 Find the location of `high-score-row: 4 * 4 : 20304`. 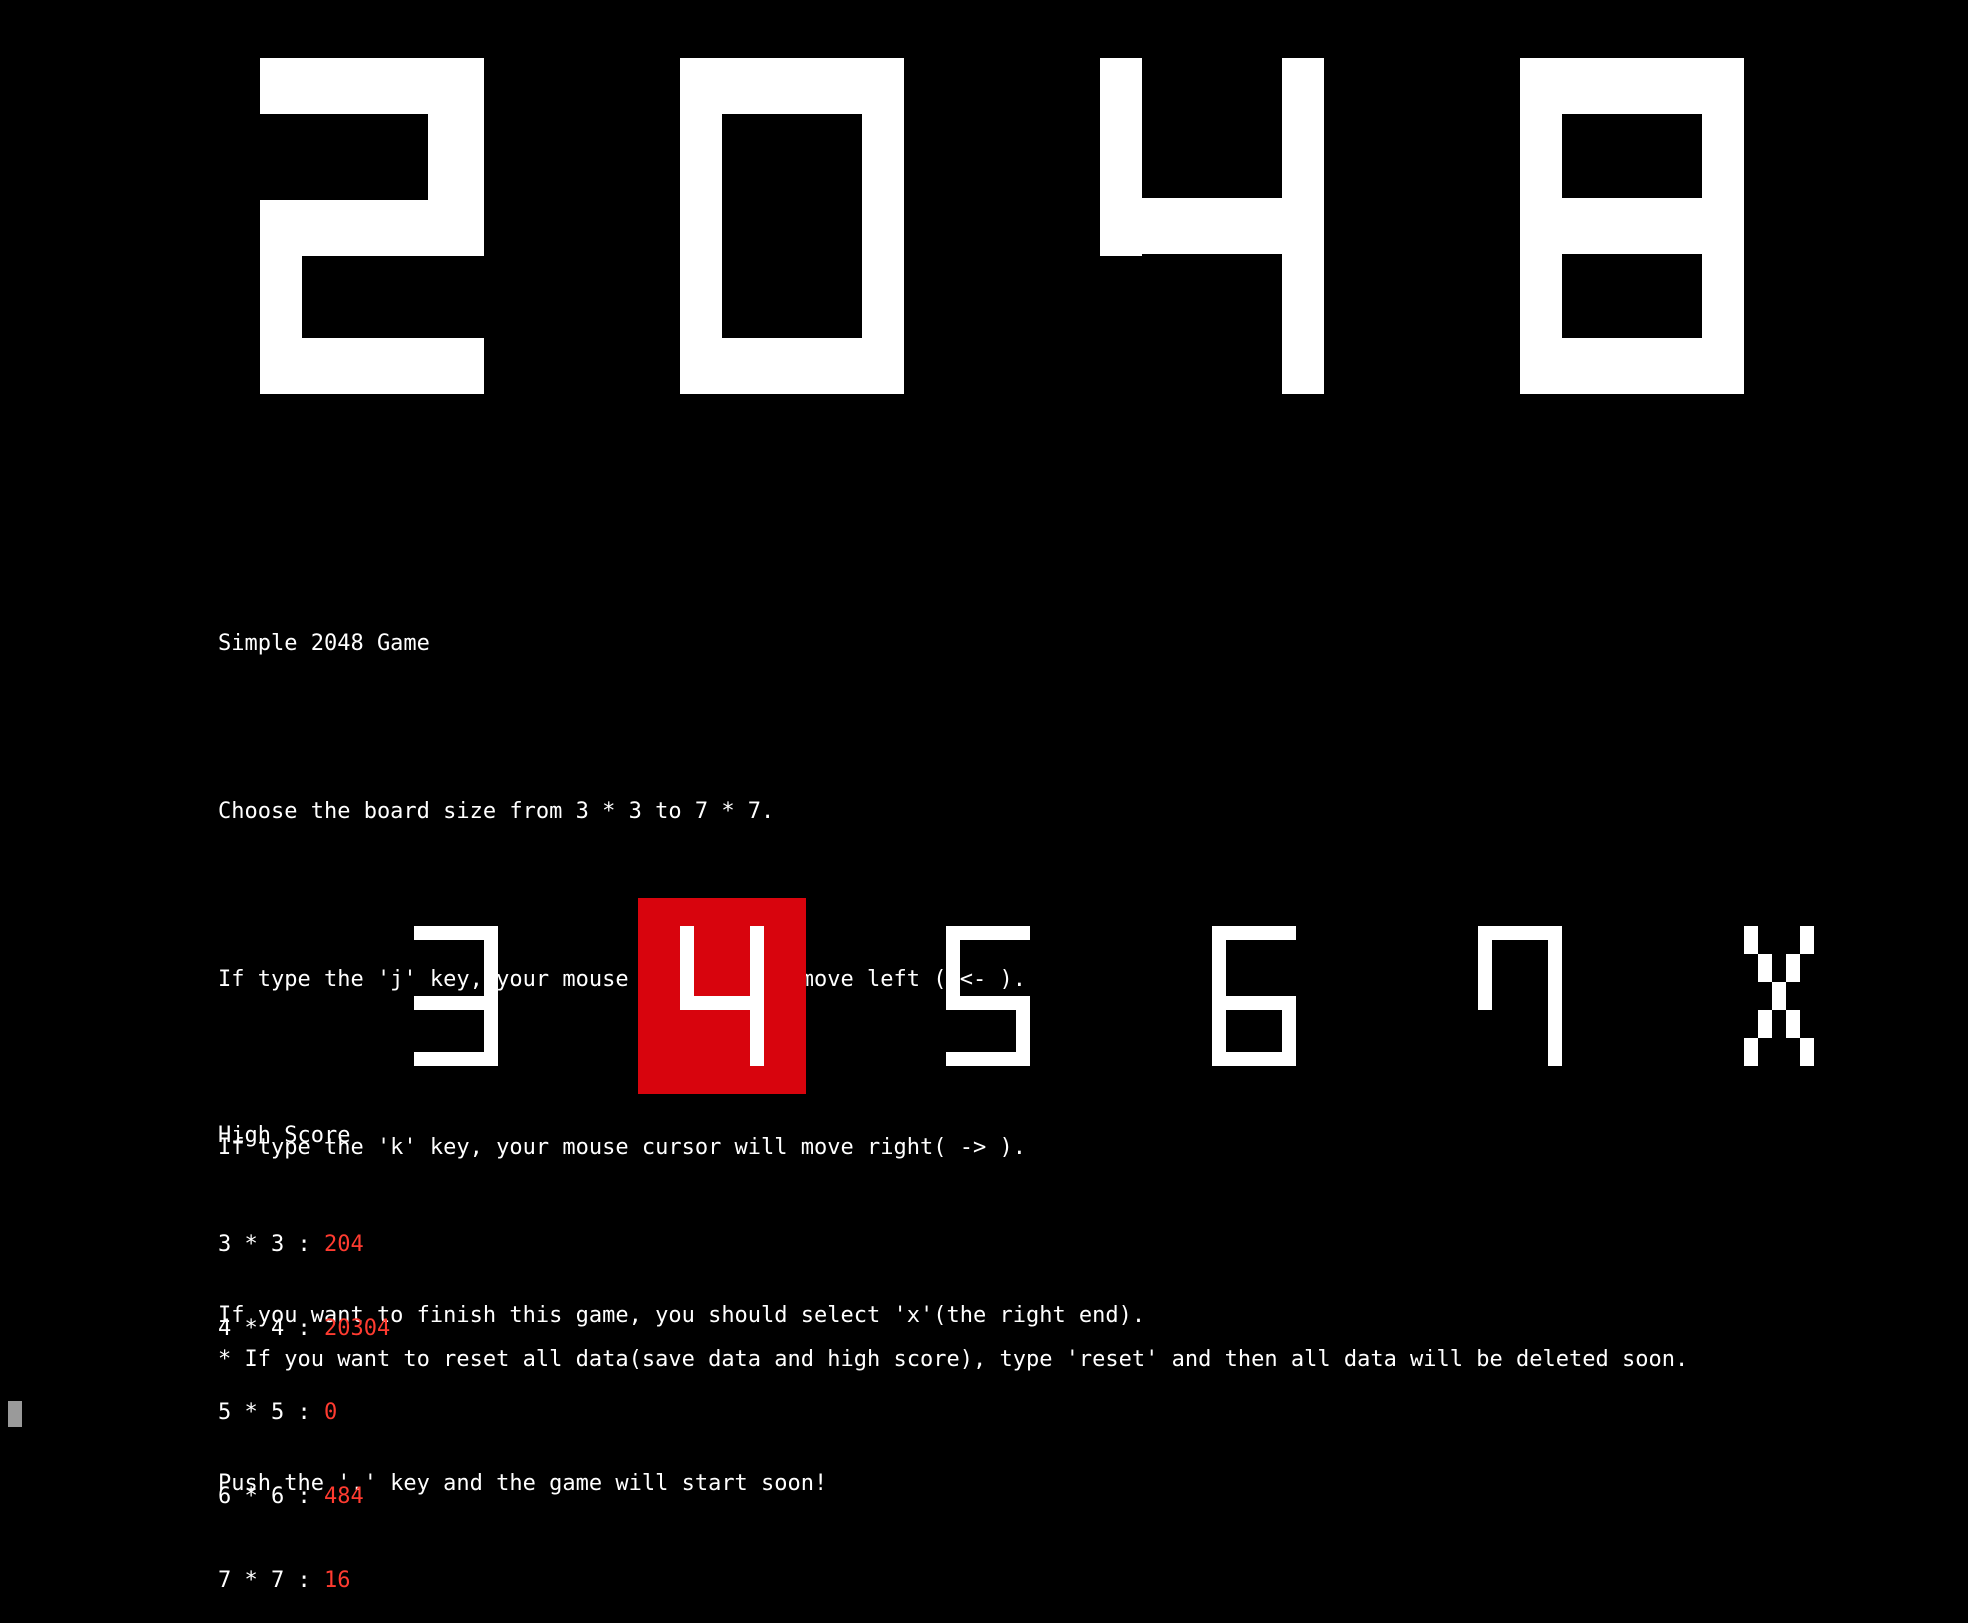

high-score-row: 4 * 4 : 20304 is located at coordinates (304, 1329).